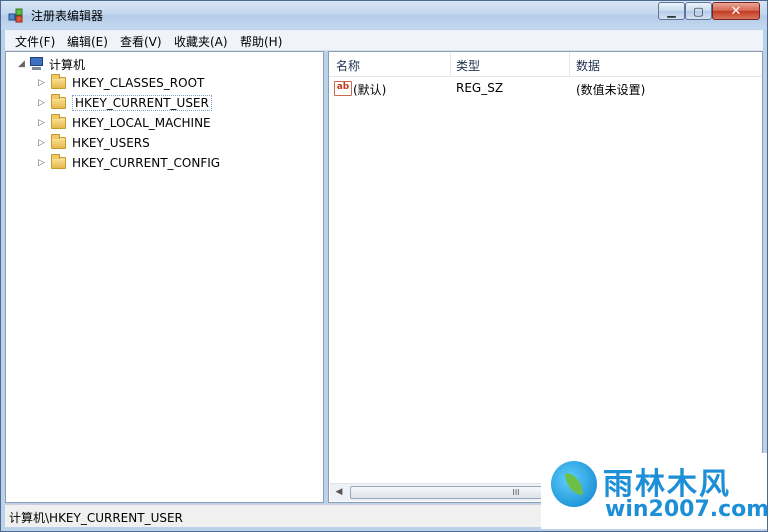 This screenshot has height=532, width=768. Describe the element at coordinates (384, 40) in the screenshot. I see `menu-bar: 文件(F) 编辑(E) 查看(V) 收藏夹(A) 帮助(H)` at that location.